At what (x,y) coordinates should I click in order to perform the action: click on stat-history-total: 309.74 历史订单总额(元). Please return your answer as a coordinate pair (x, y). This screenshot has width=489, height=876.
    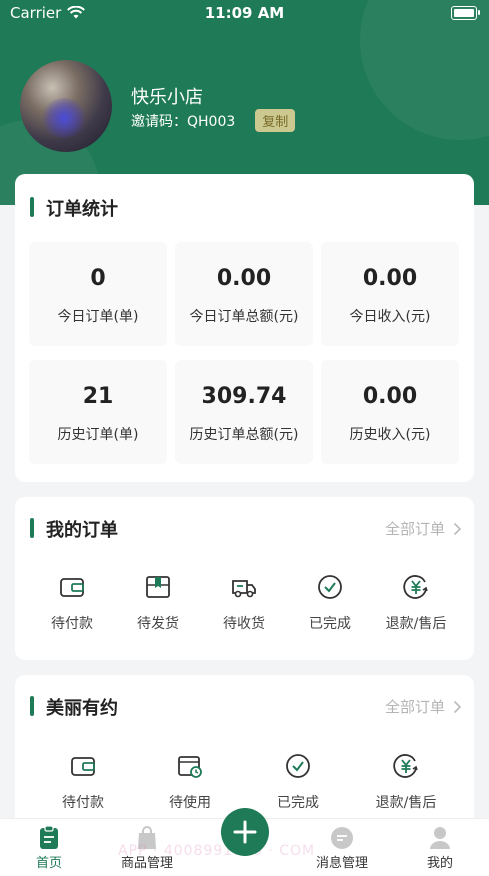
    Looking at the image, I should click on (244, 412).